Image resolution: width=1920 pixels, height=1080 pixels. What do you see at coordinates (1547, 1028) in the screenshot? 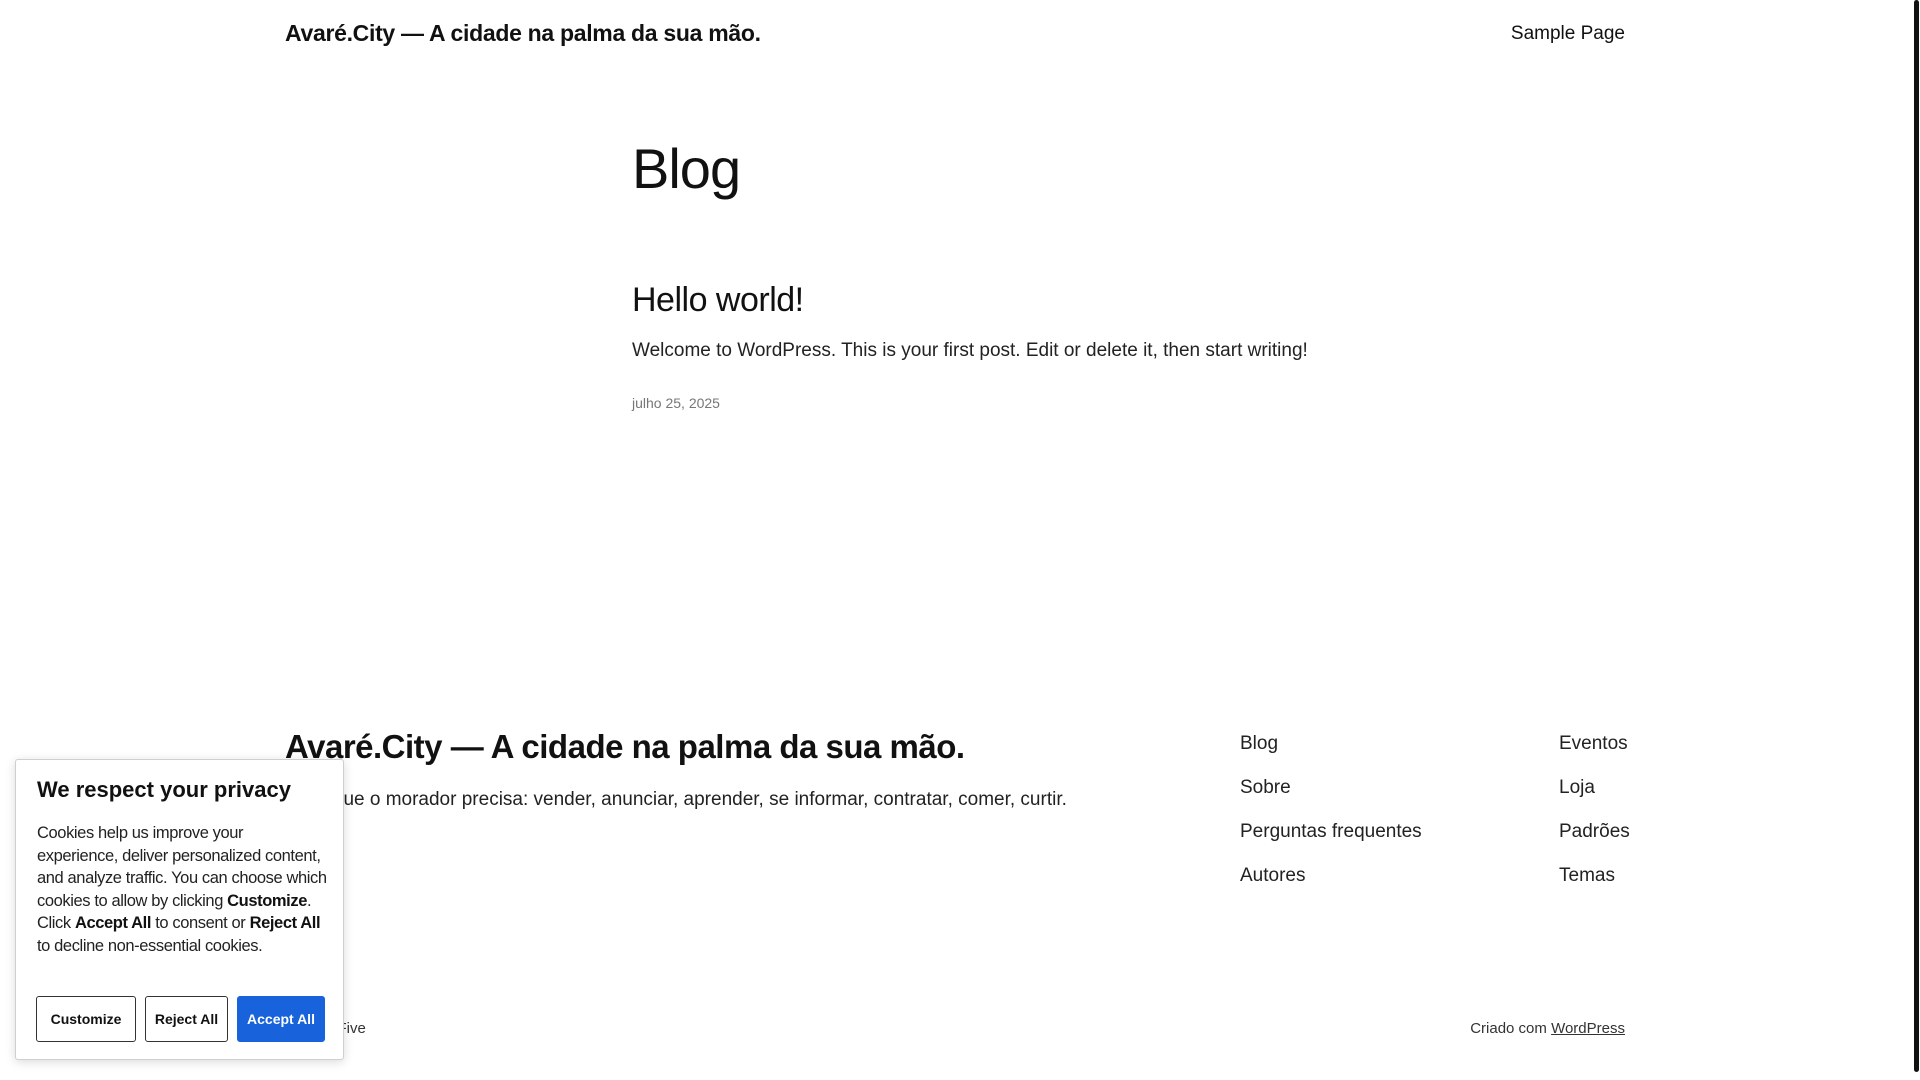
I see `footer-credit: Criado com WordPress` at bounding box center [1547, 1028].